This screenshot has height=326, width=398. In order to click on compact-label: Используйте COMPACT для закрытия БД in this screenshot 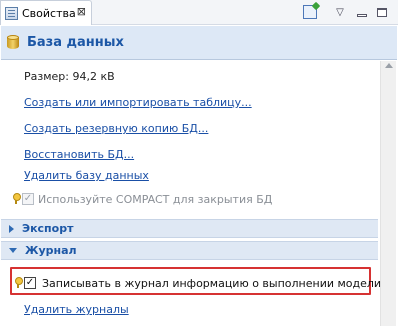, I will do `click(155, 199)`.